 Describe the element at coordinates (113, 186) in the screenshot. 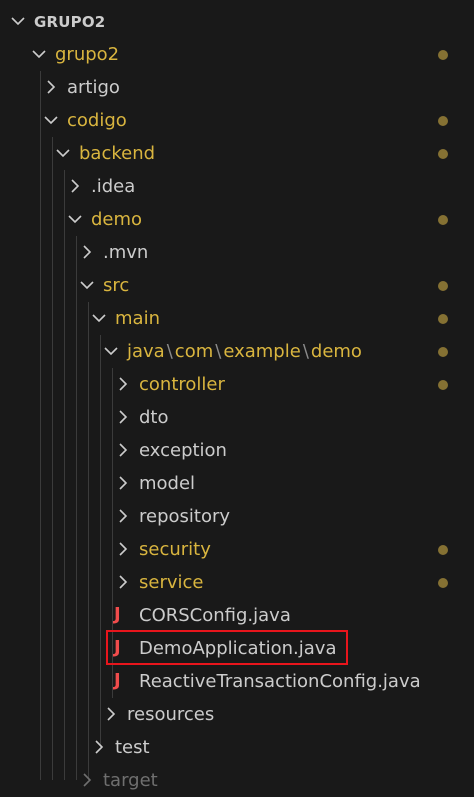

I see `tree-item-label: .idea` at that location.